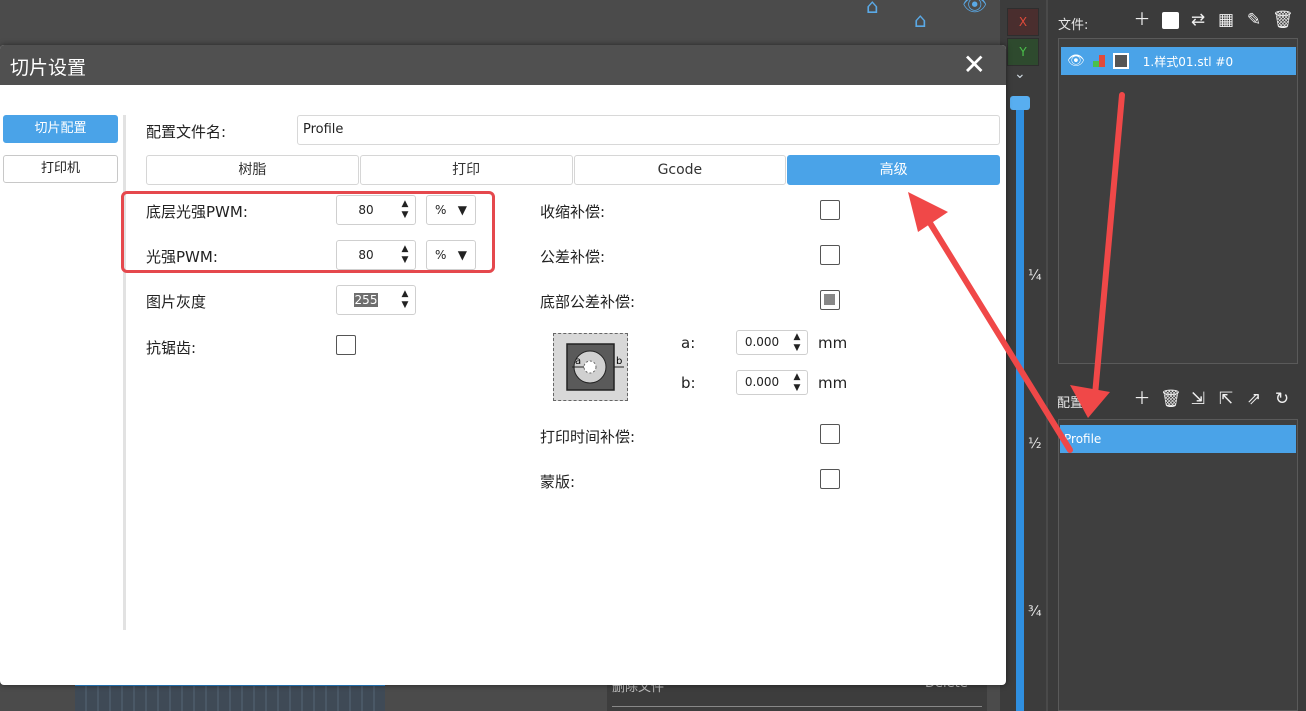 This screenshot has height=711, width=1306. Describe the element at coordinates (830, 210) in the screenshot. I see `shrink-checkbox` at that location.